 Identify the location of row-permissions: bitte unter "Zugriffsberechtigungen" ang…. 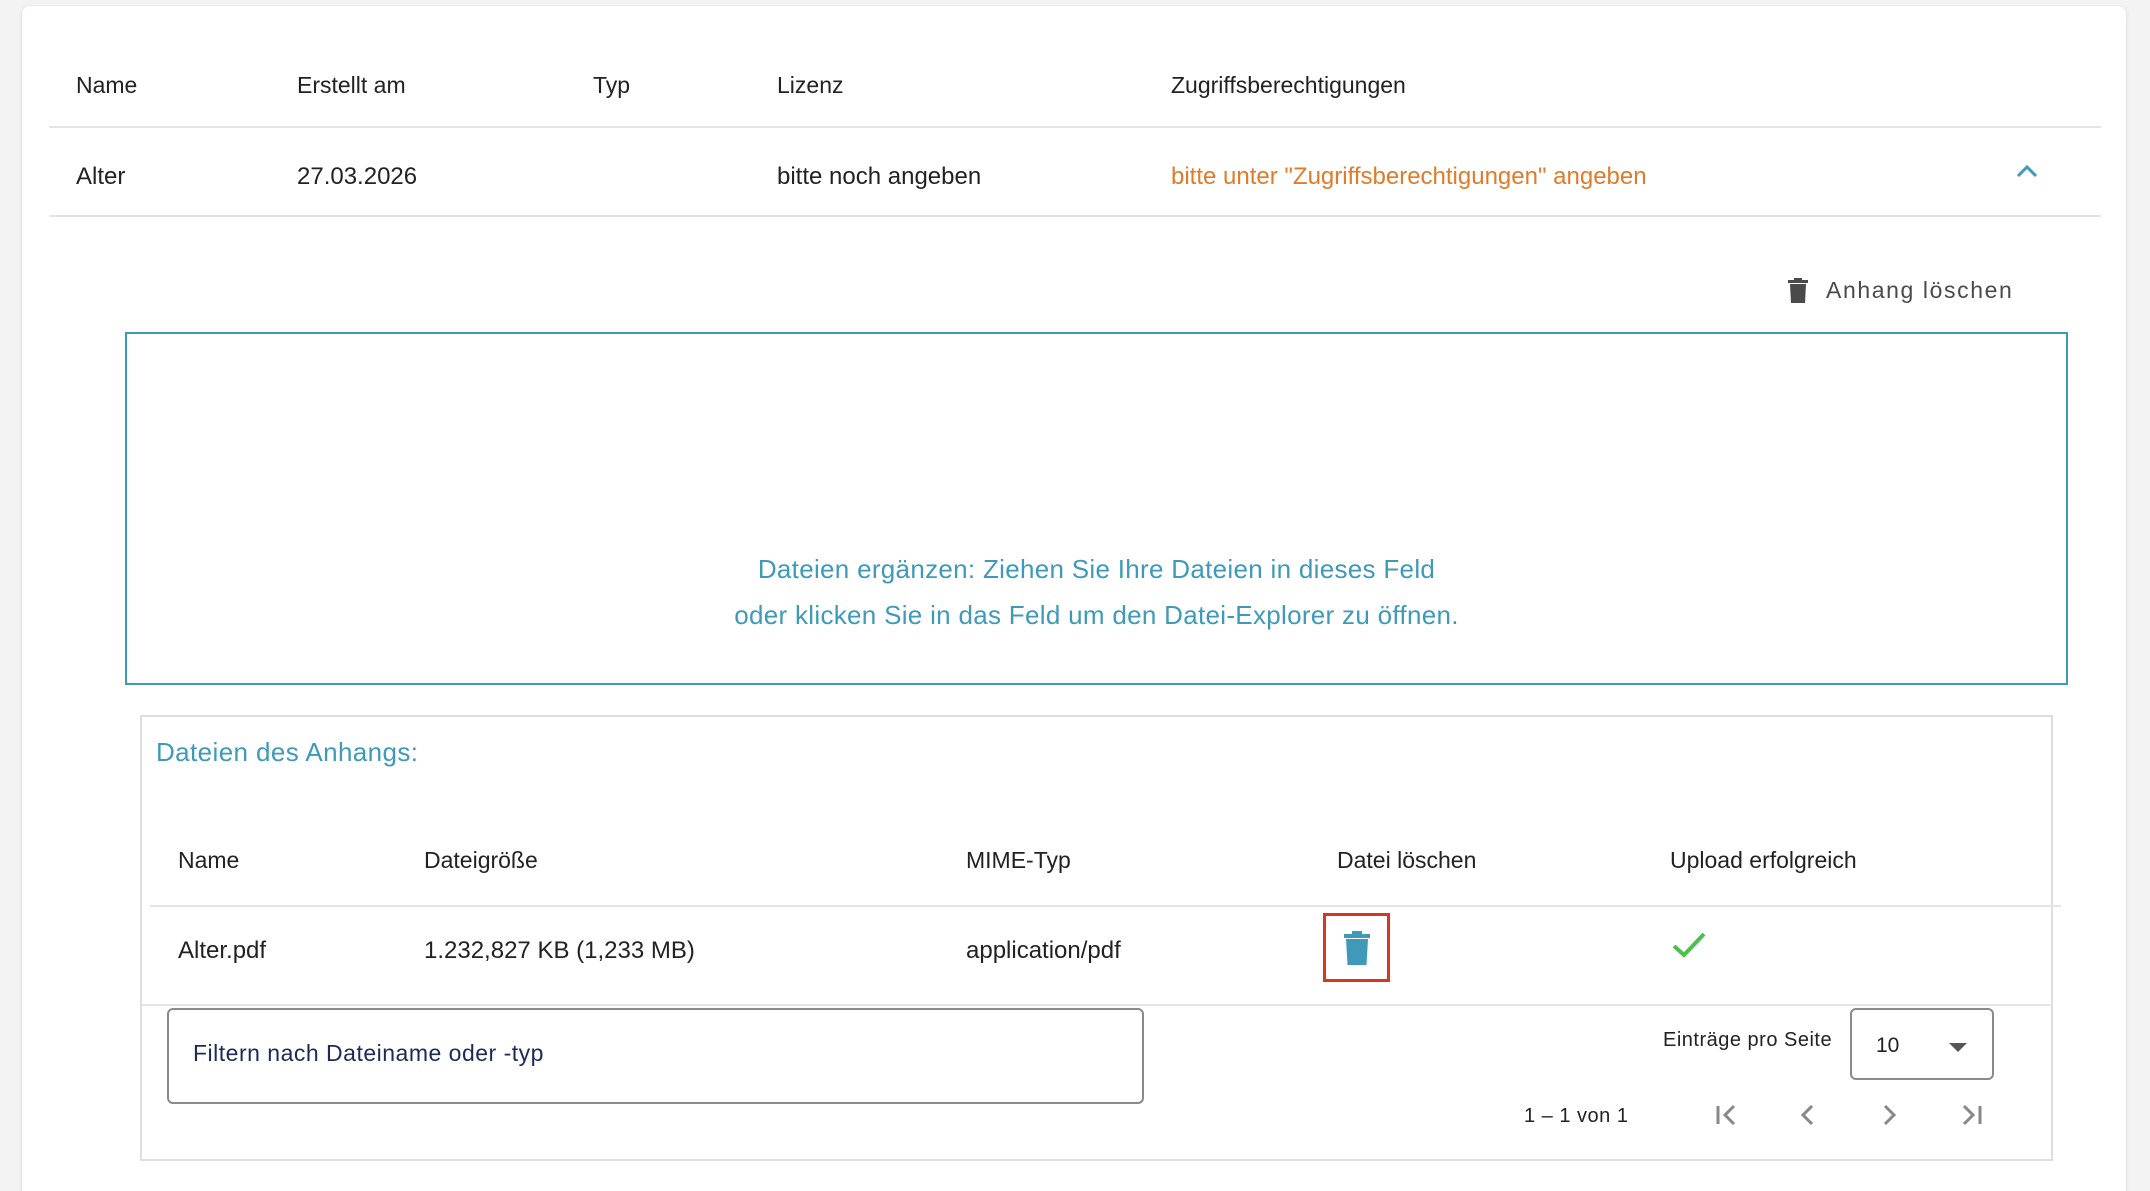
(1409, 177).